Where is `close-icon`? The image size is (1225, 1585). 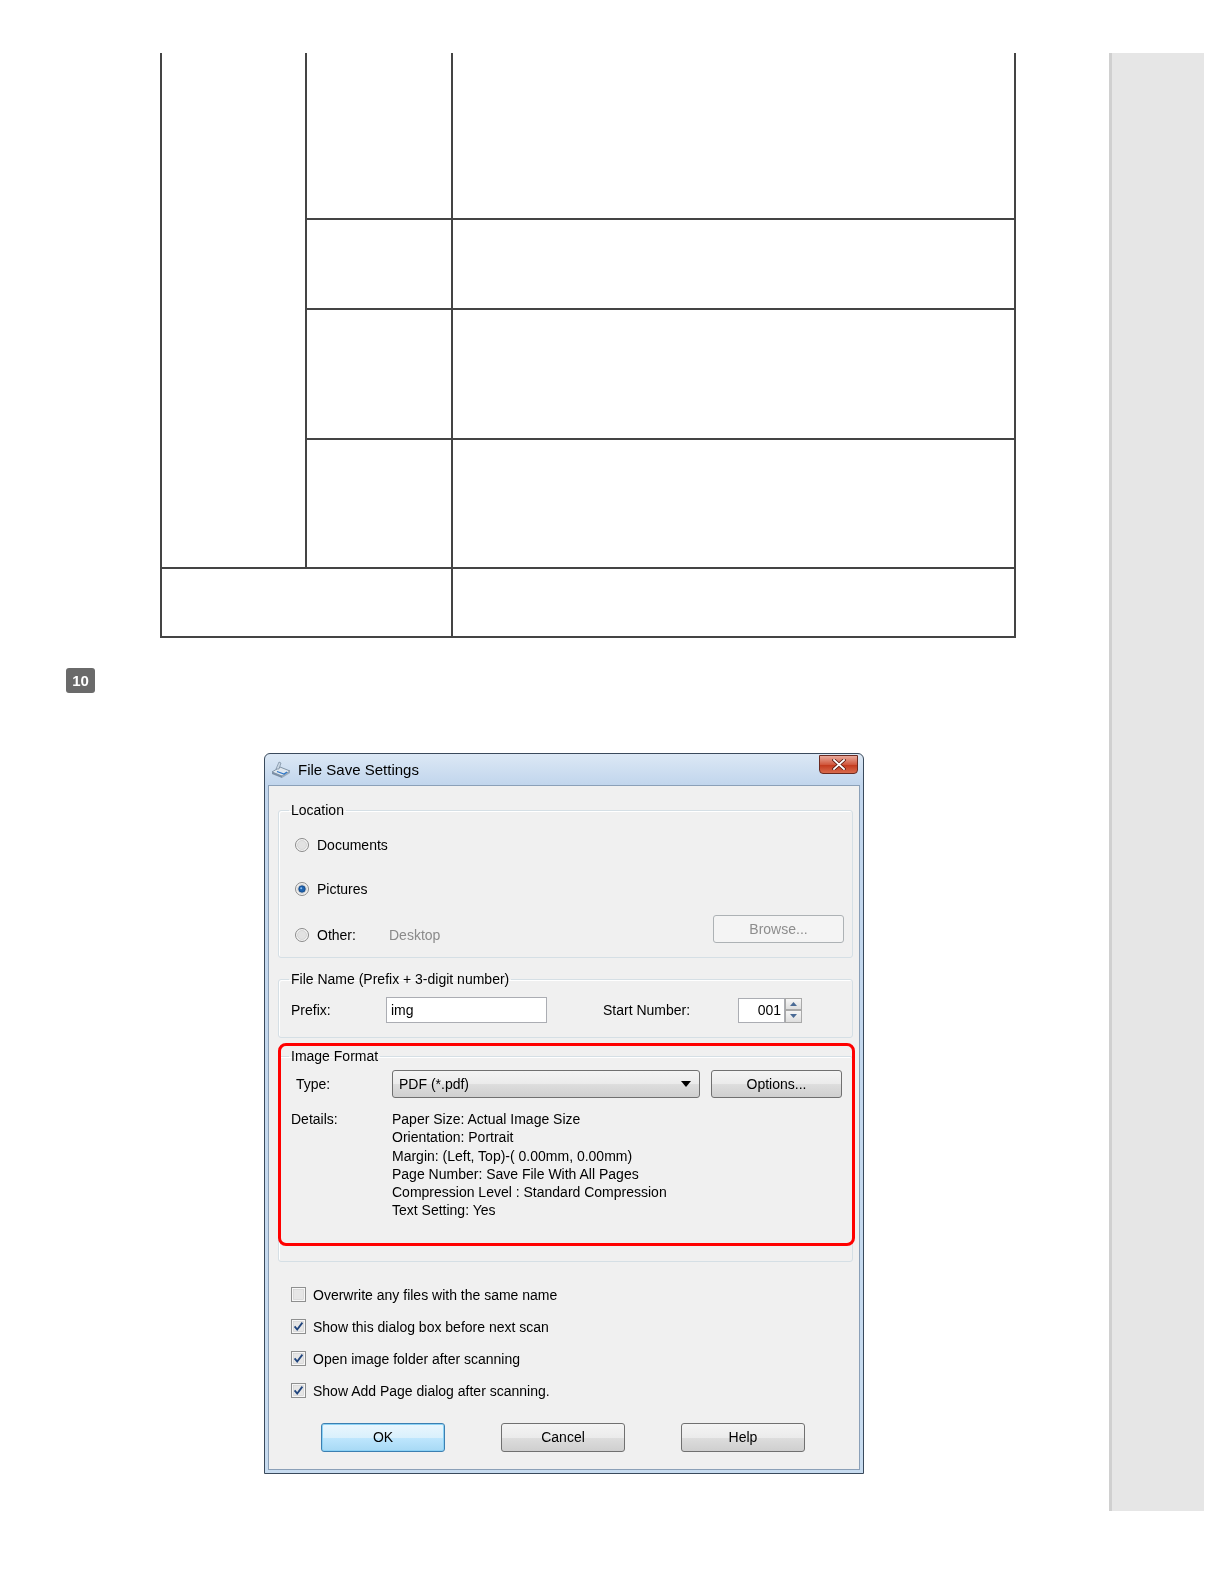
close-icon is located at coordinates (838, 764).